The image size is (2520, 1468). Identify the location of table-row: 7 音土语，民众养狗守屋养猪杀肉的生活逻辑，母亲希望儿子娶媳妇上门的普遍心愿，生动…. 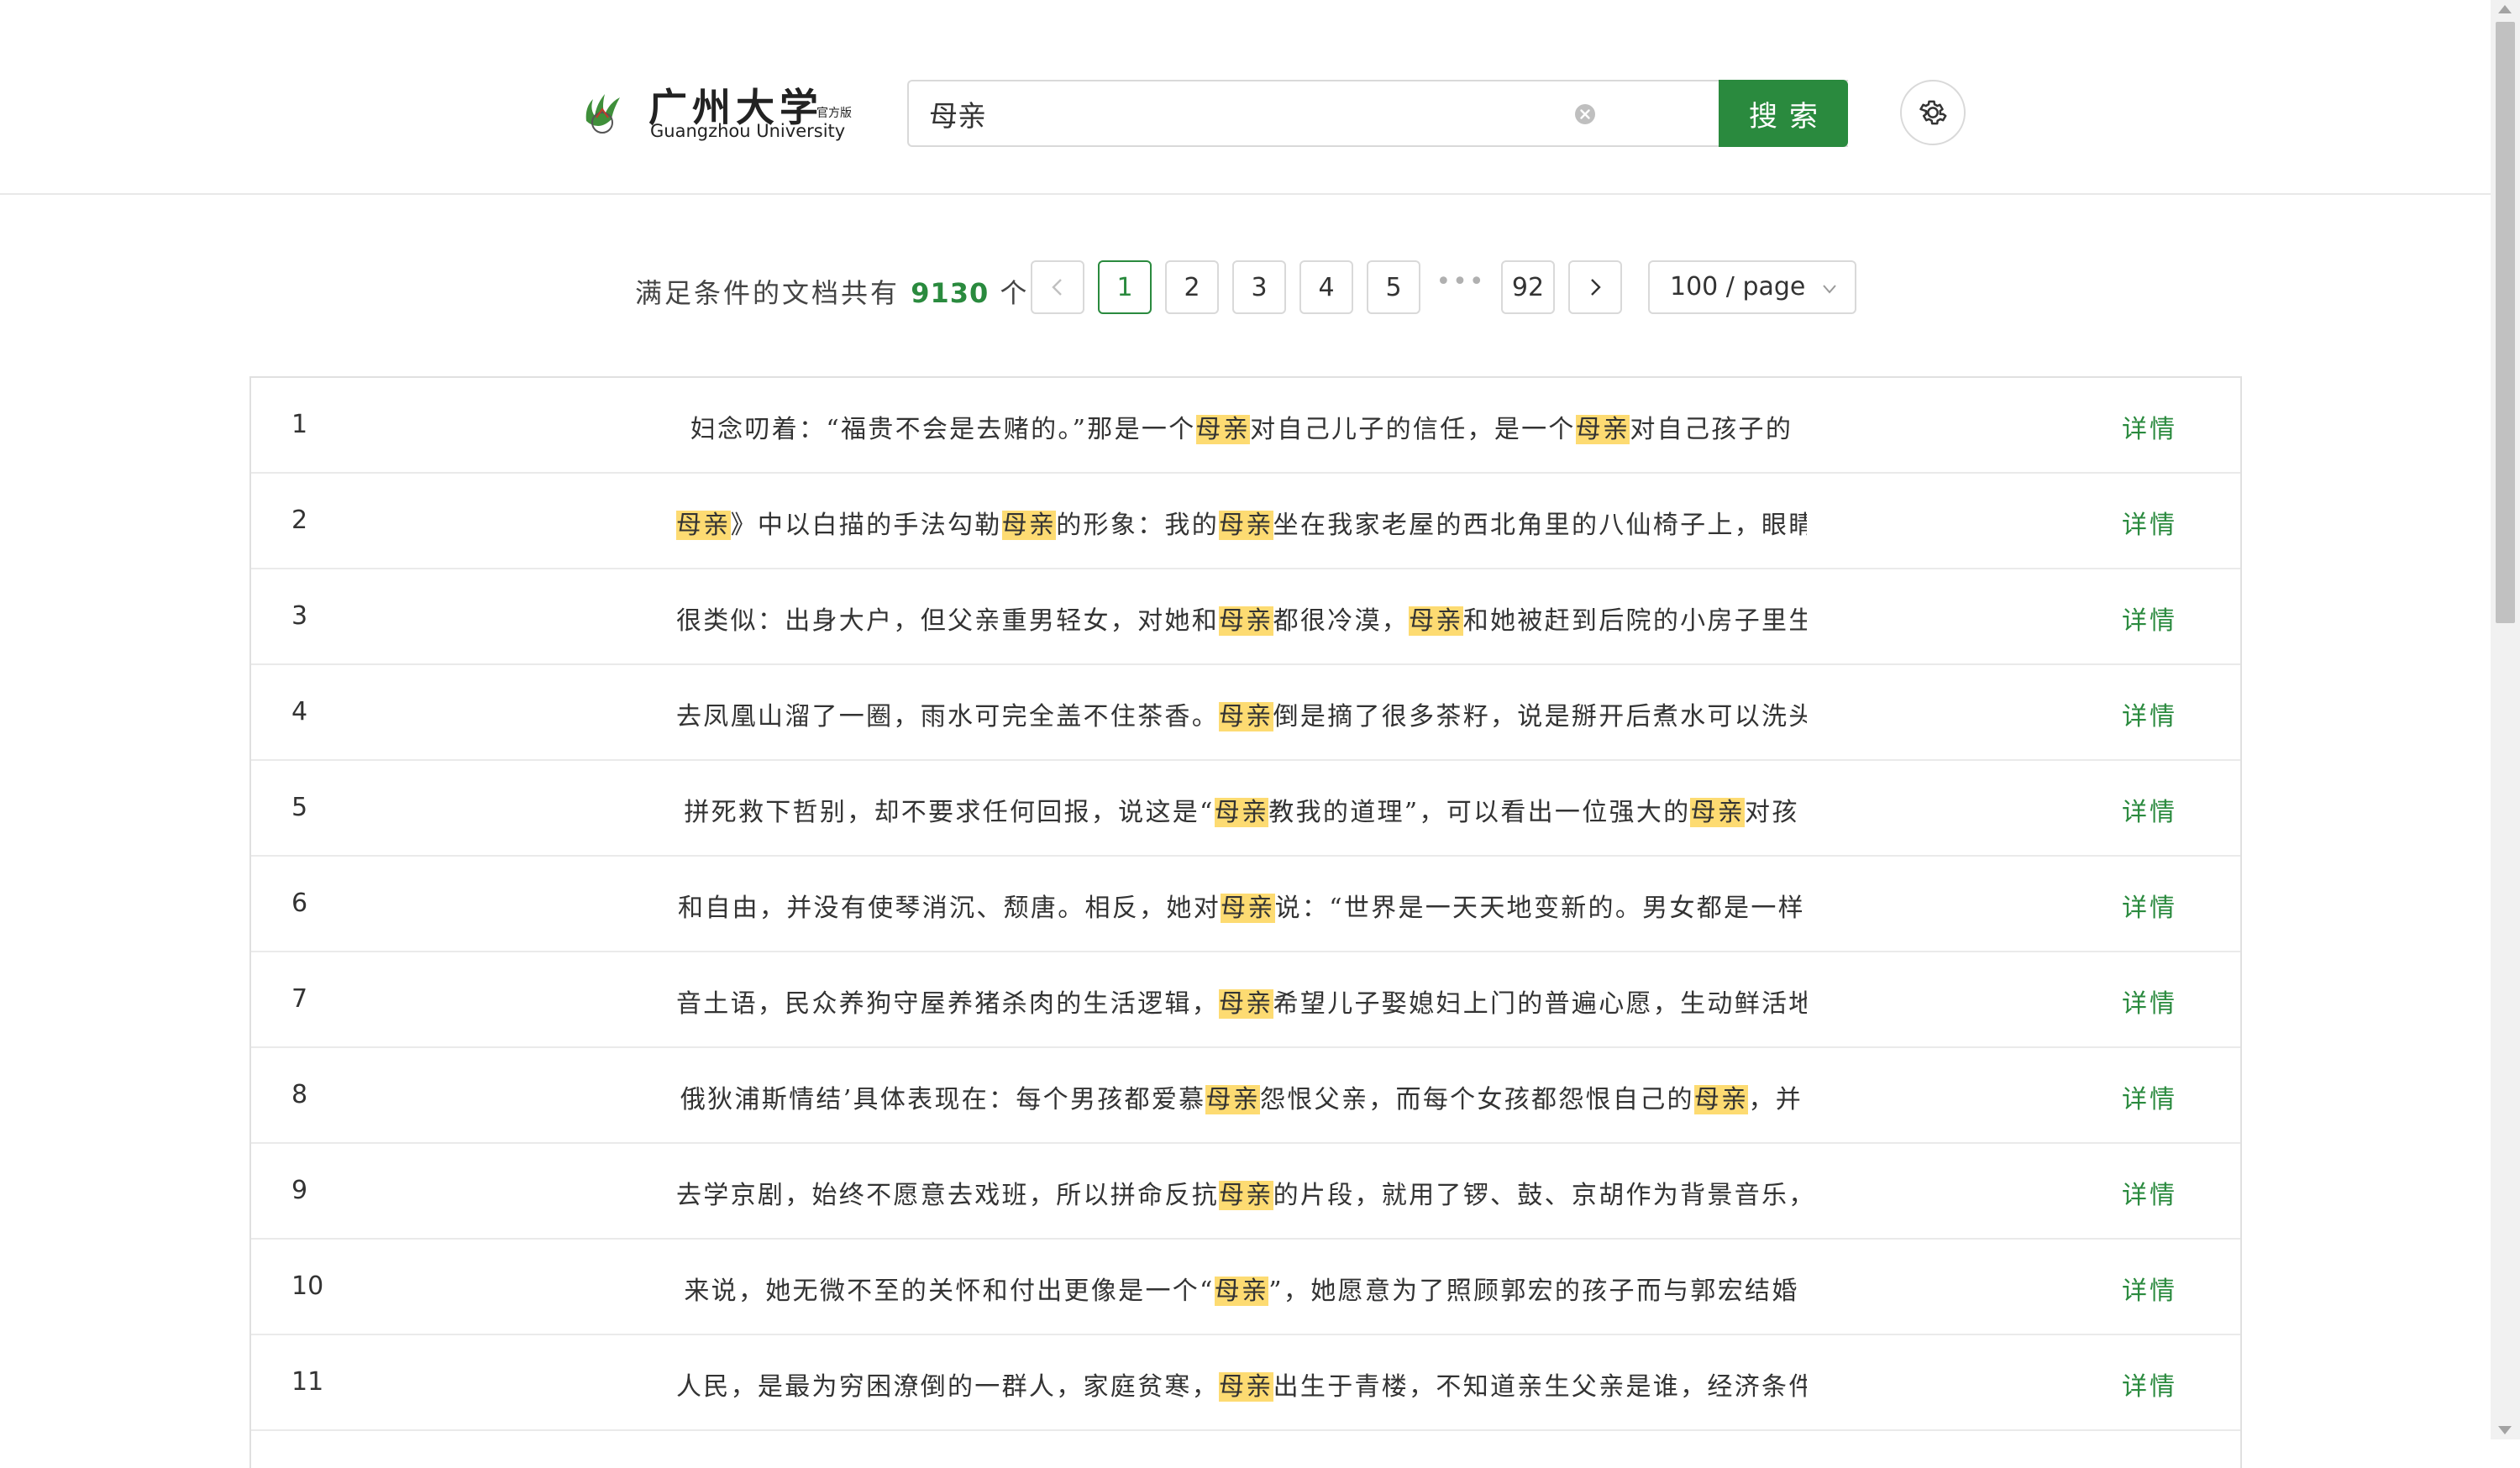
(1245, 1000).